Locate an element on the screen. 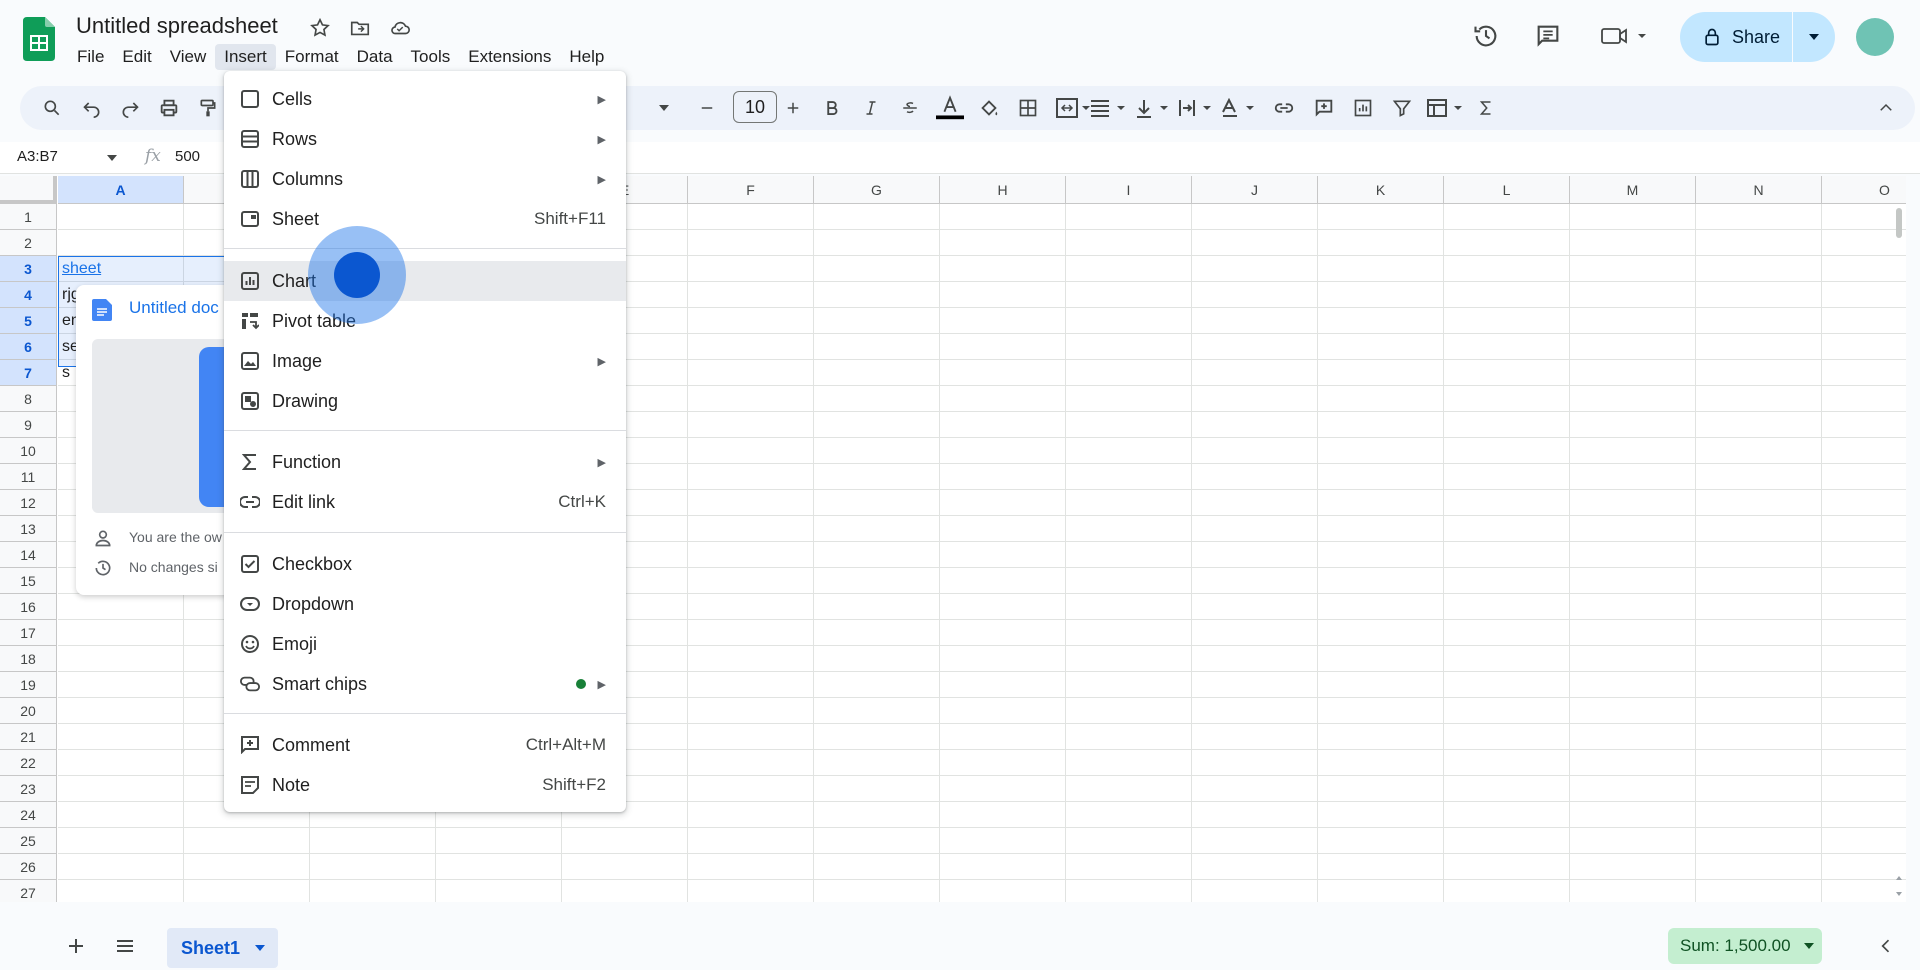  cell-a3: sheet is located at coordinates (81, 269).